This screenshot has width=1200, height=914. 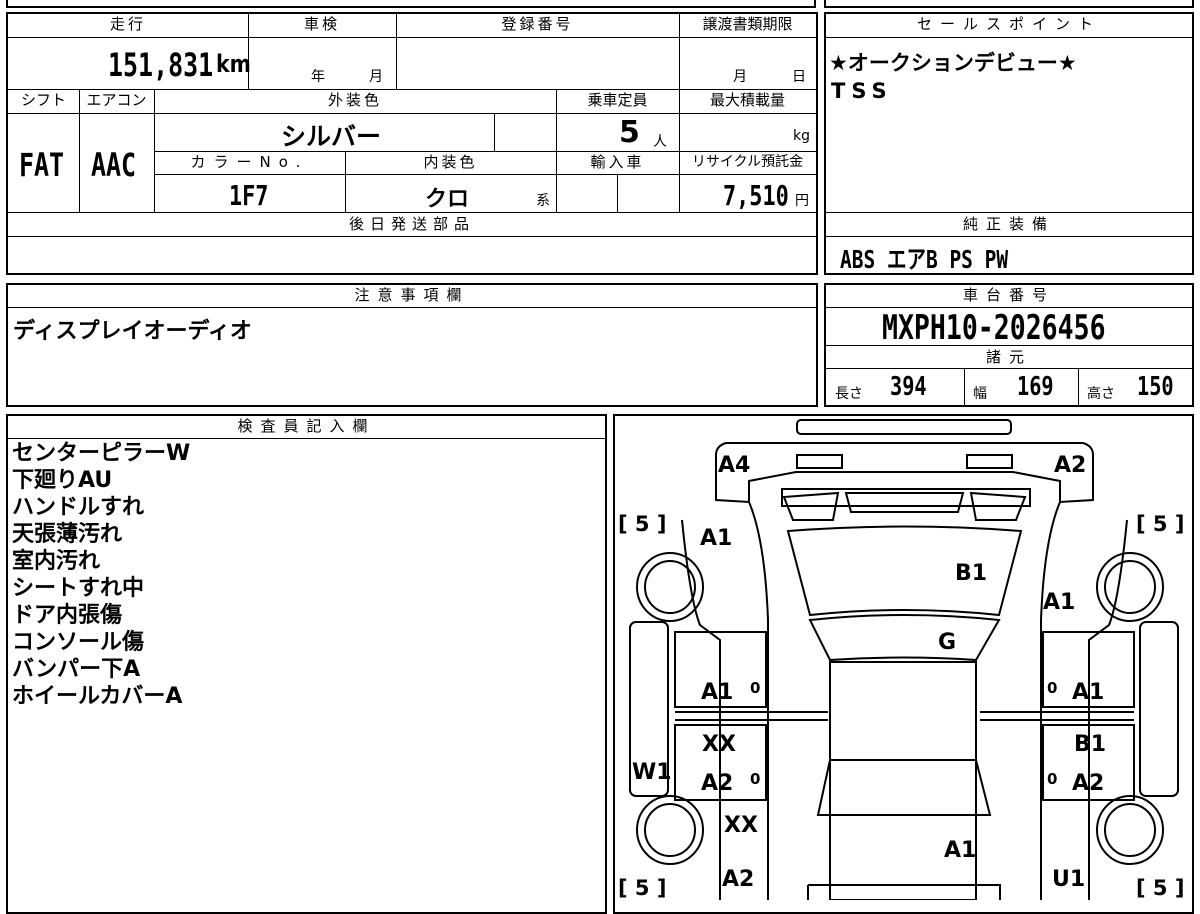 I want to click on tire-front-right: [ 5 ], so click(x=1160, y=524).